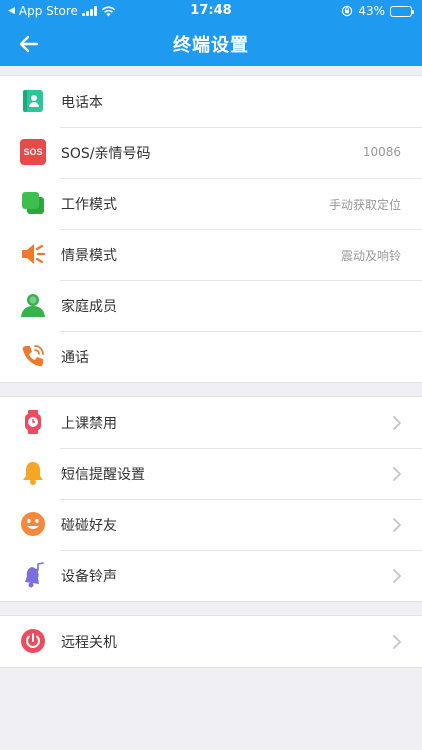 This screenshot has height=750, width=422. What do you see at coordinates (89, 577) in the screenshot?
I see `row-label: 设备铃声` at bounding box center [89, 577].